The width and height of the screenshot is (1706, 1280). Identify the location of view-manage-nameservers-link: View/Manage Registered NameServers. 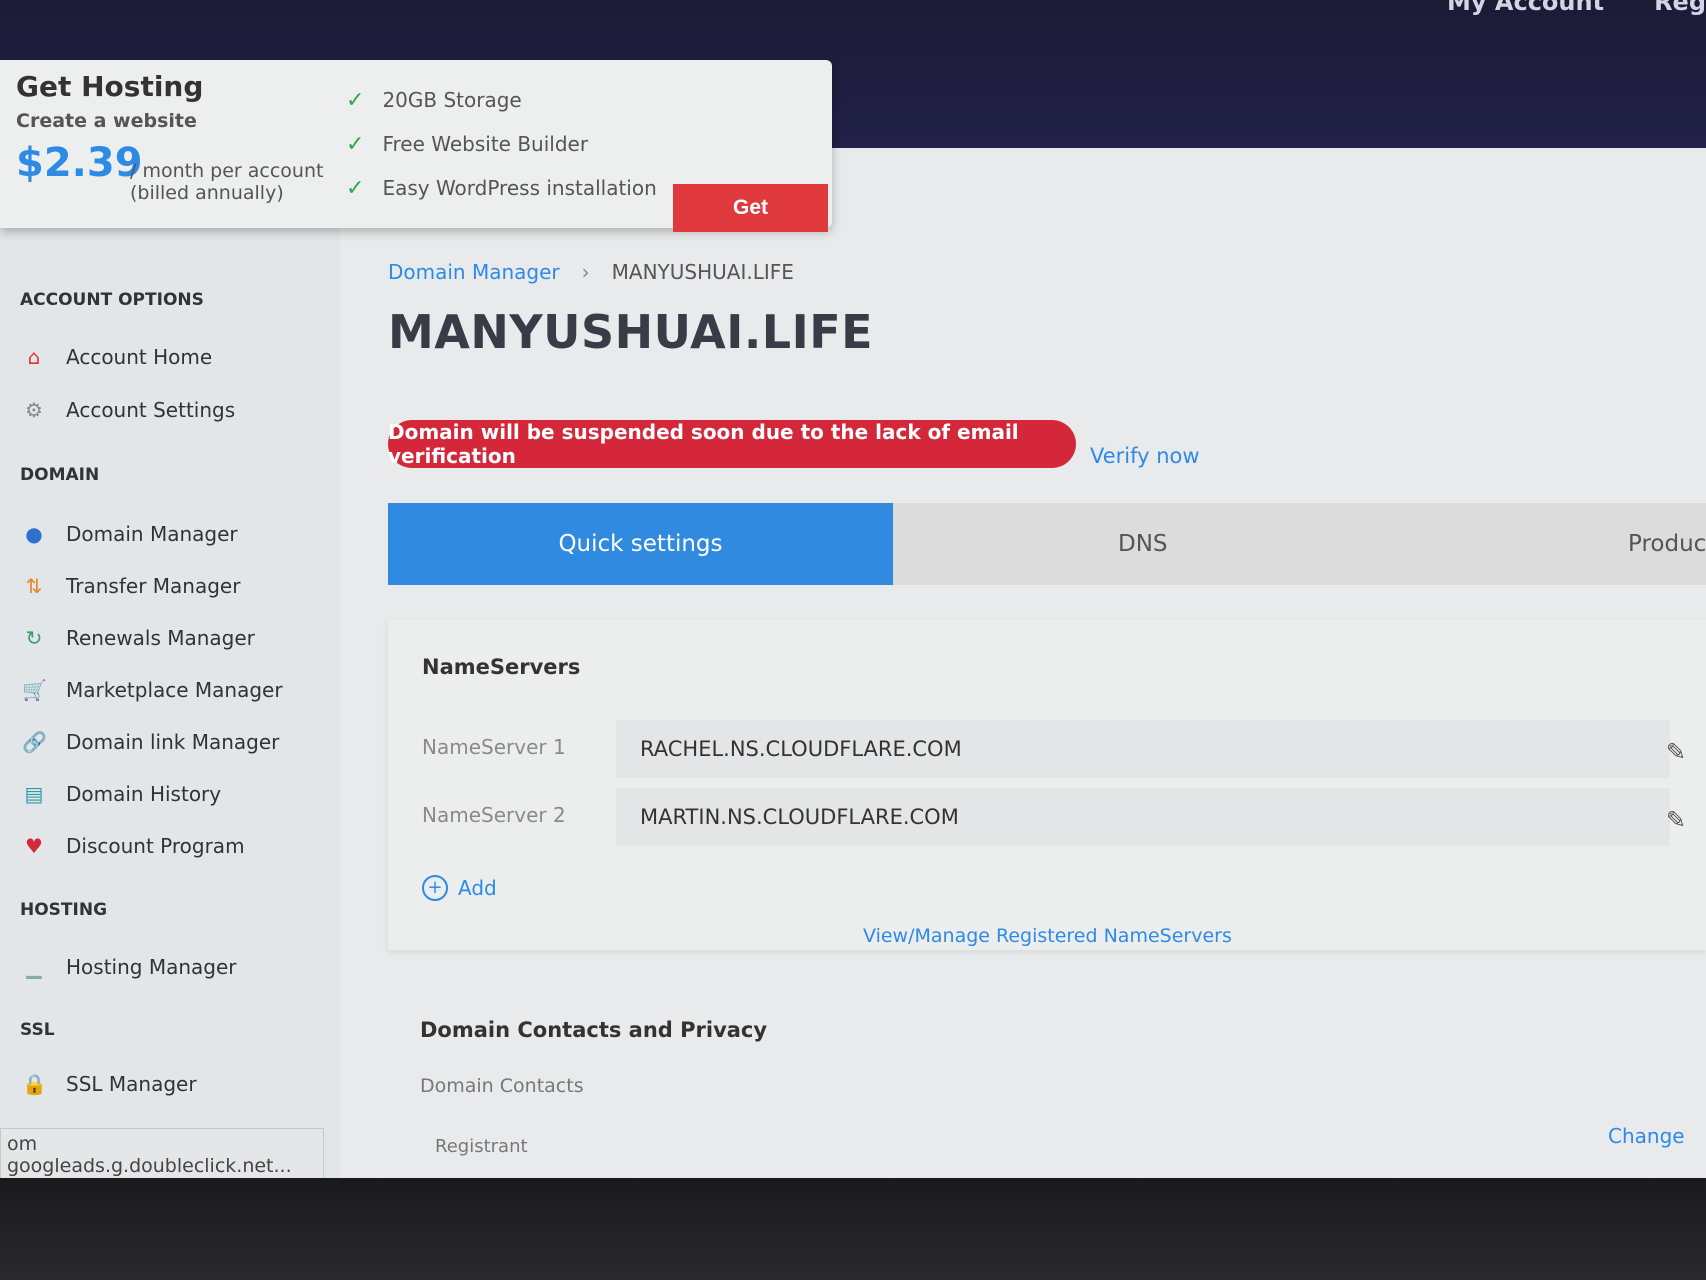
(1047, 936).